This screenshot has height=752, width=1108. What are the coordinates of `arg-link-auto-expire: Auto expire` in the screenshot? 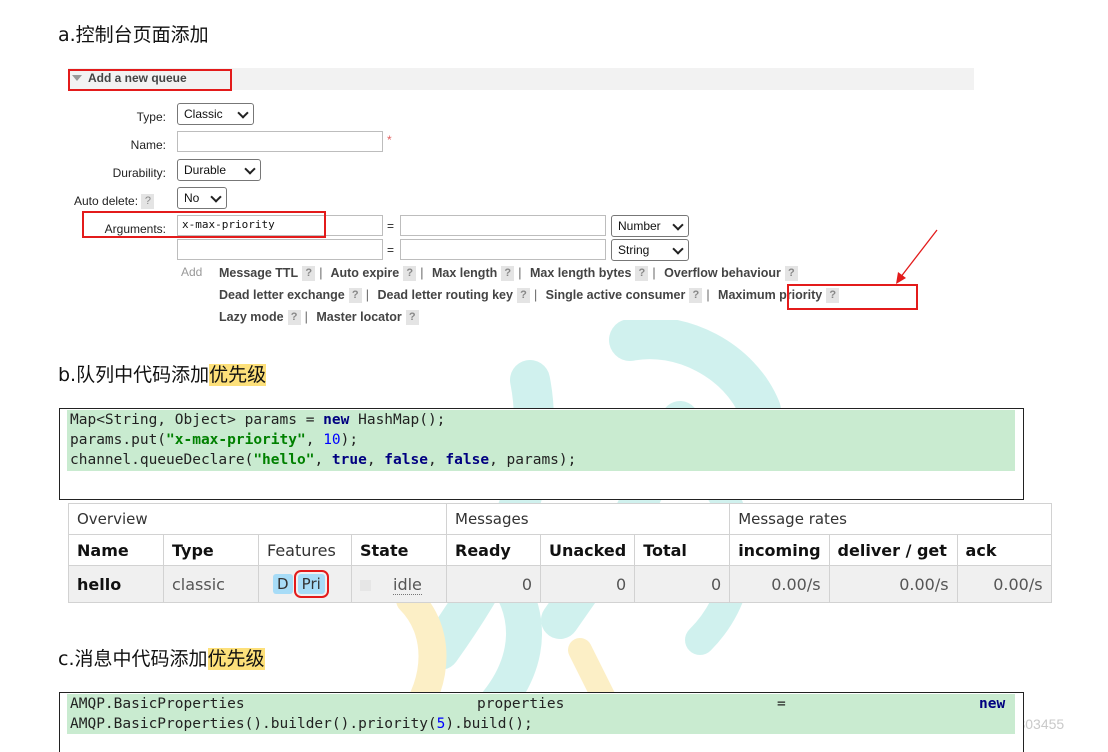 It's located at (364, 273).